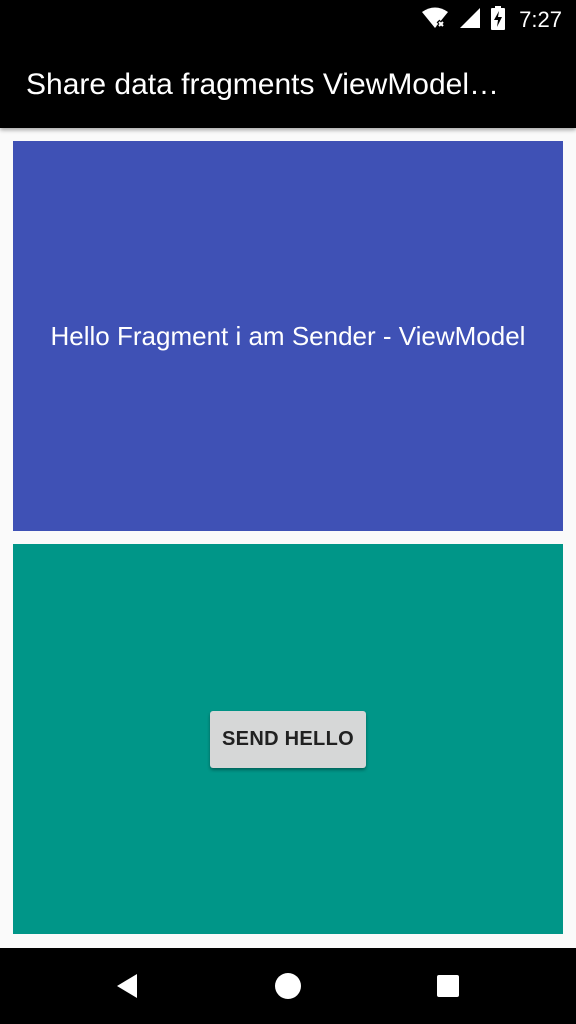 The image size is (576, 1024). Describe the element at coordinates (127, 986) in the screenshot. I see `back-icon` at that location.